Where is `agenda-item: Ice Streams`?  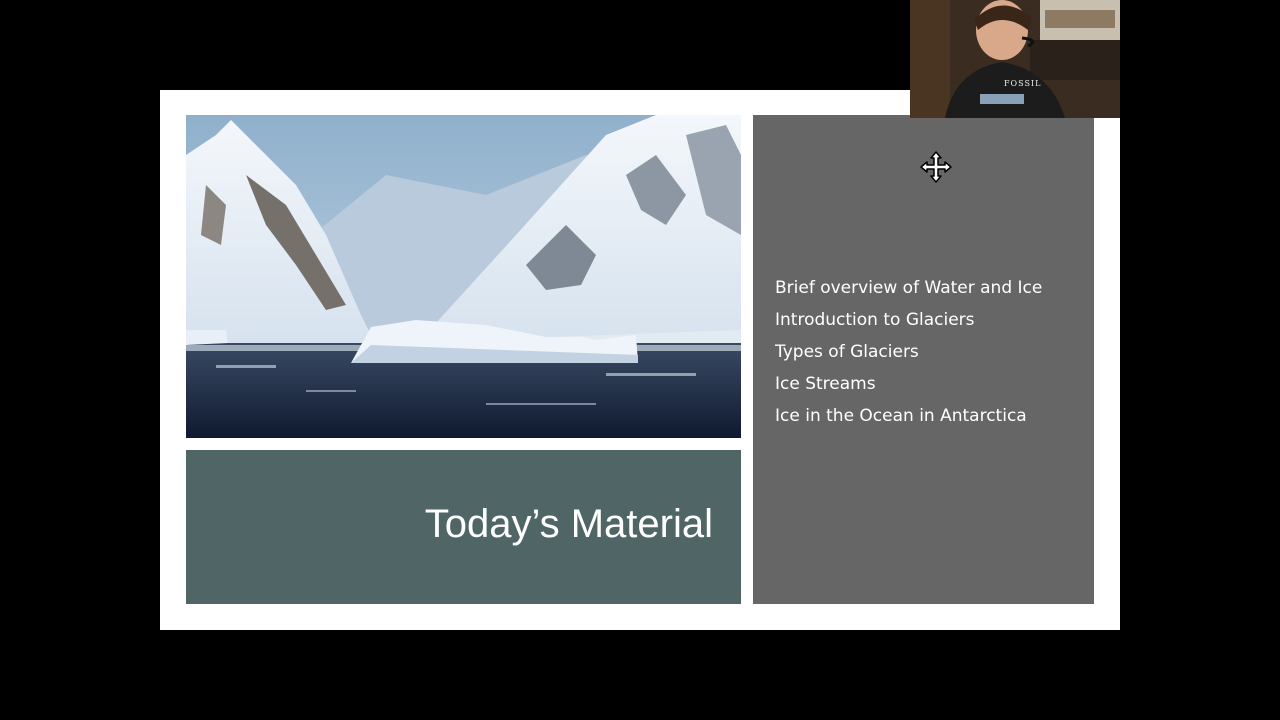 agenda-item: Ice Streams is located at coordinates (825, 384).